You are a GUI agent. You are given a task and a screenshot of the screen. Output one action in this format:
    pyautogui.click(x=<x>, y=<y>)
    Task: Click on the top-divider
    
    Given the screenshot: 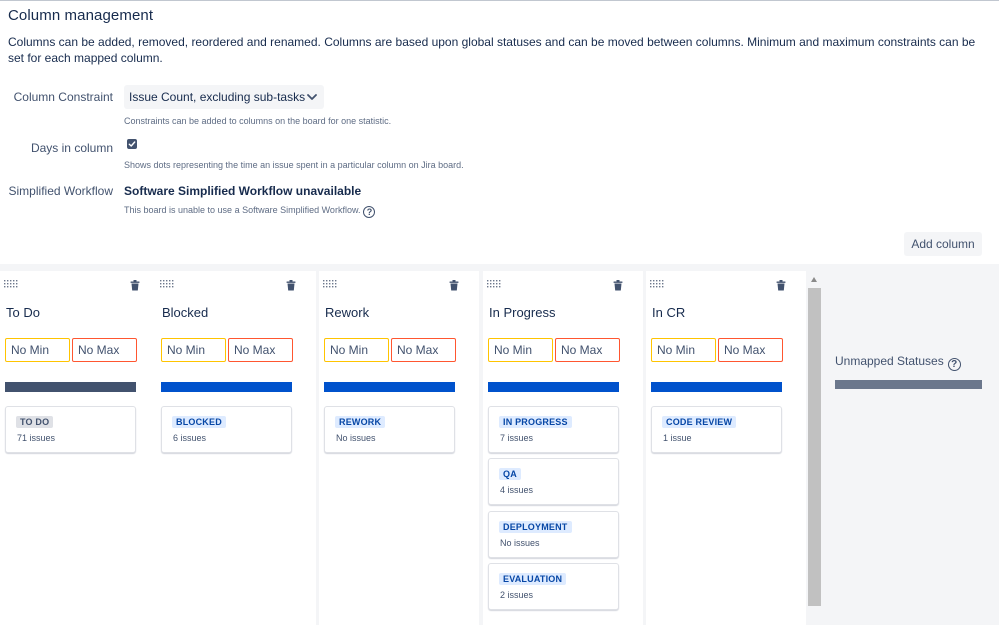 What is the action you would take?
    pyautogui.click(x=499, y=0)
    